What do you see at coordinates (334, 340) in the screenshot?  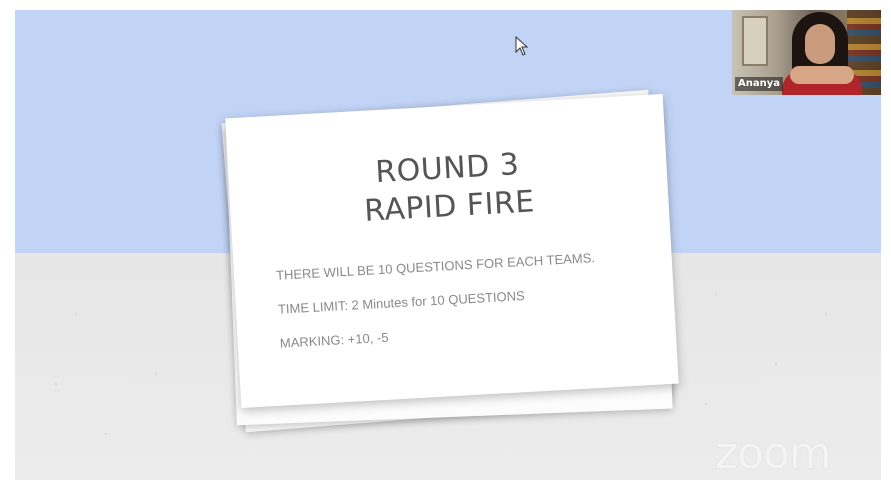 I see `slide-rule-marking: MARKING: +10, -5` at bounding box center [334, 340].